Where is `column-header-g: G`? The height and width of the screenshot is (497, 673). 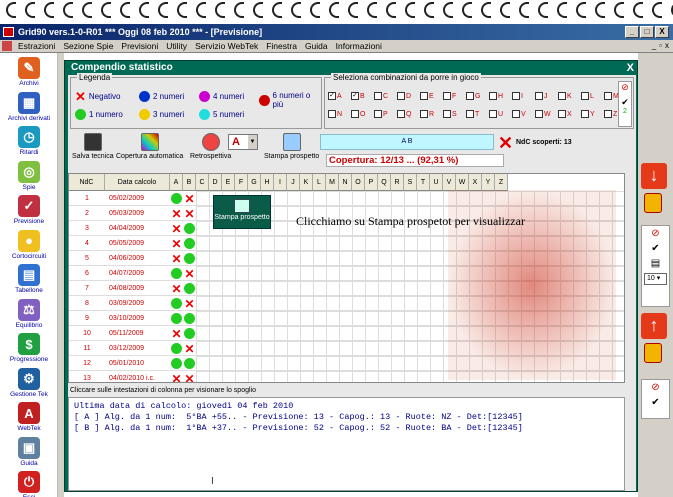
column-header-g: G is located at coordinates (254, 182).